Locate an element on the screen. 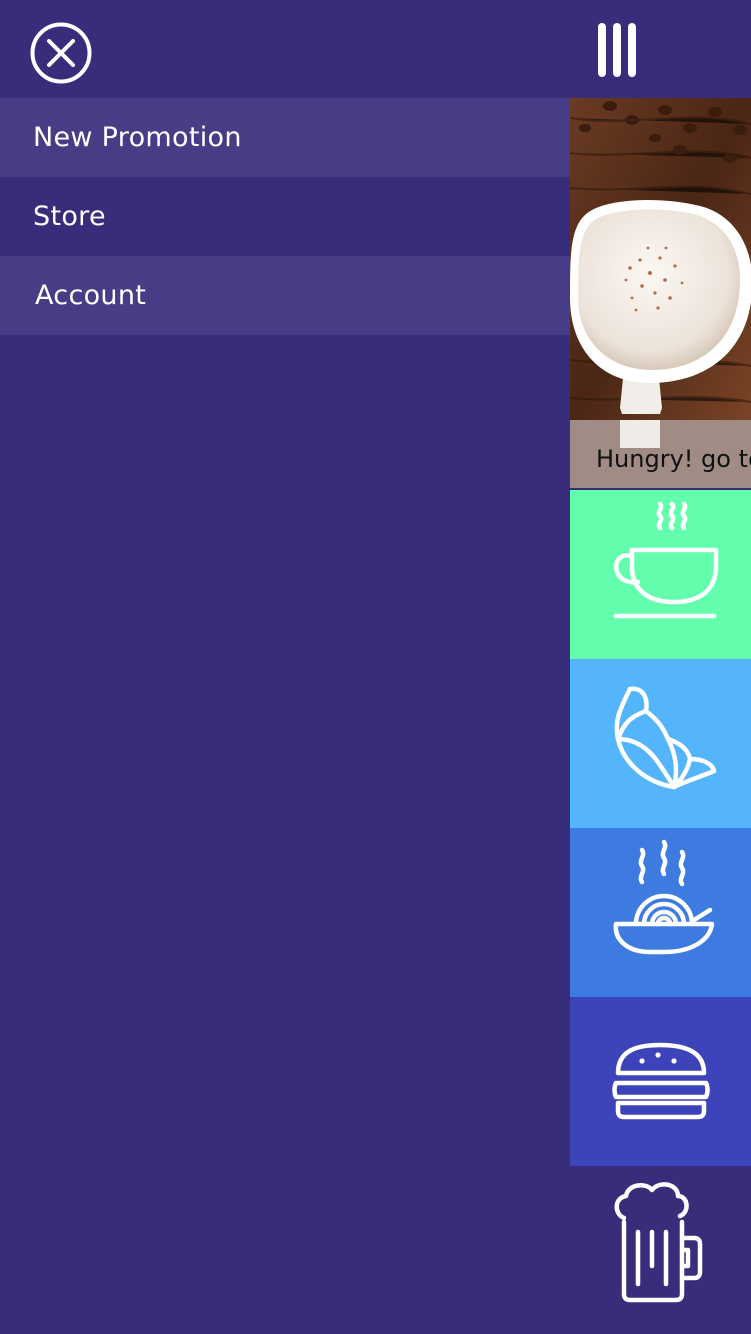 The width and height of the screenshot is (751, 1334). menu-icon is located at coordinates (617, 50).